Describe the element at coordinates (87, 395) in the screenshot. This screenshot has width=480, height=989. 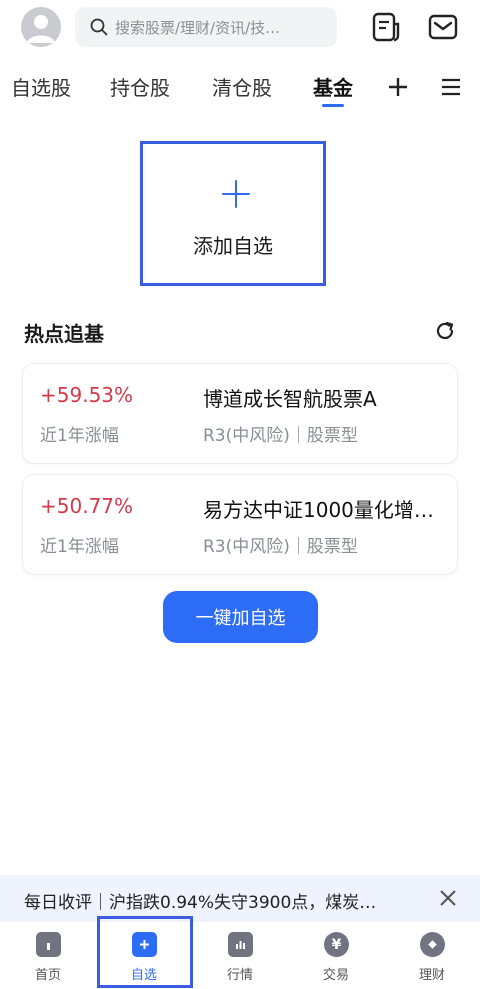
I see `fund-return-rate: +59.53%` at that location.